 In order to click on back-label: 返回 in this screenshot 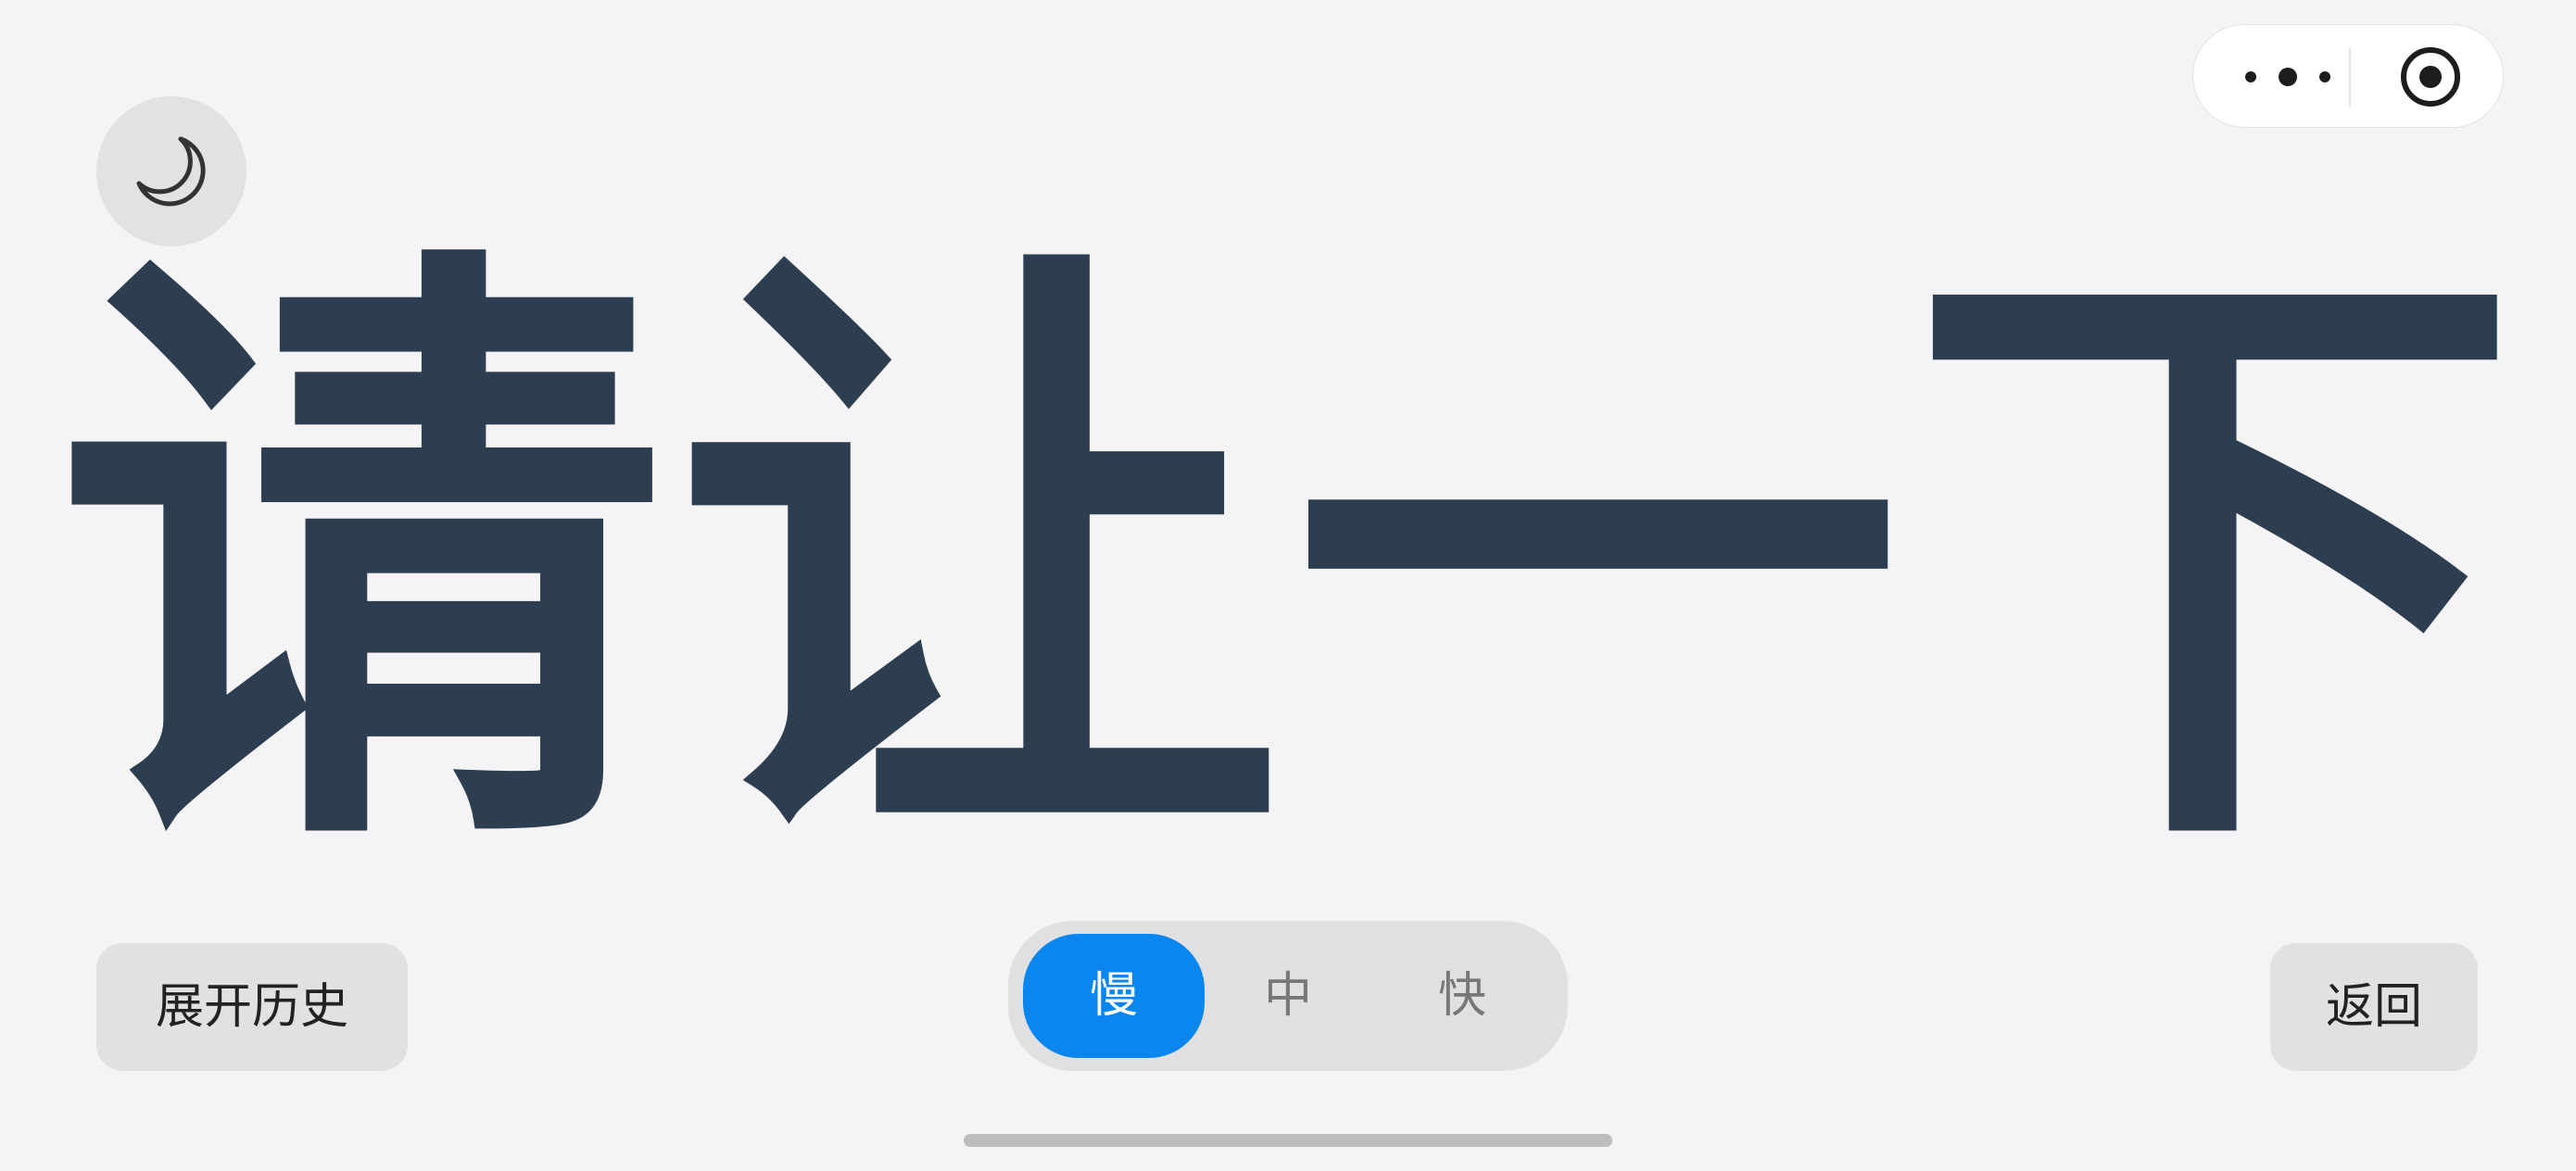, I will do `click(2373, 1007)`.